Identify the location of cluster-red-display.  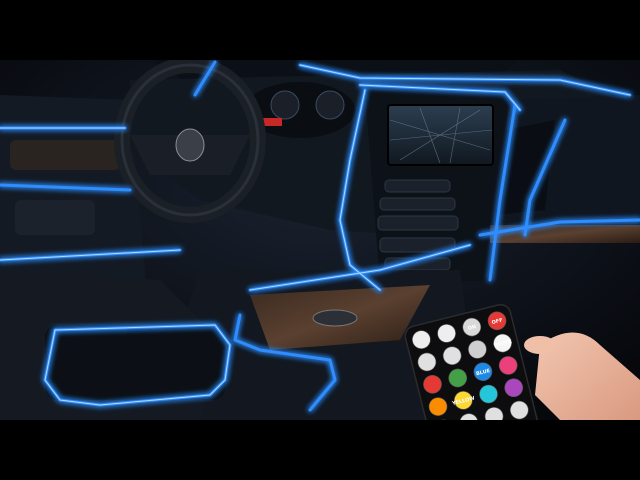
(272, 122).